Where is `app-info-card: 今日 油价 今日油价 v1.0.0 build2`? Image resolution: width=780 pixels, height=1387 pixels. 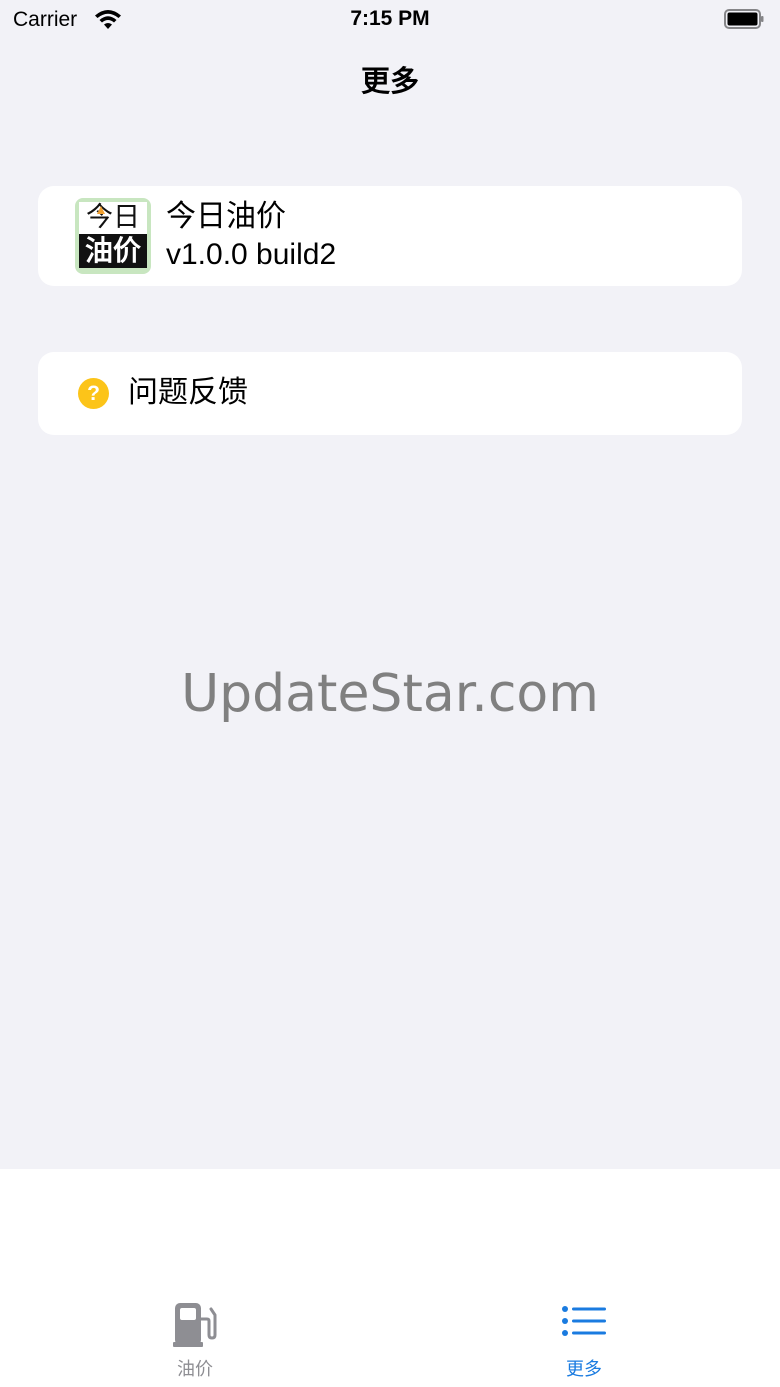 app-info-card: 今日 油价 今日油价 v1.0.0 build2 is located at coordinates (390, 236).